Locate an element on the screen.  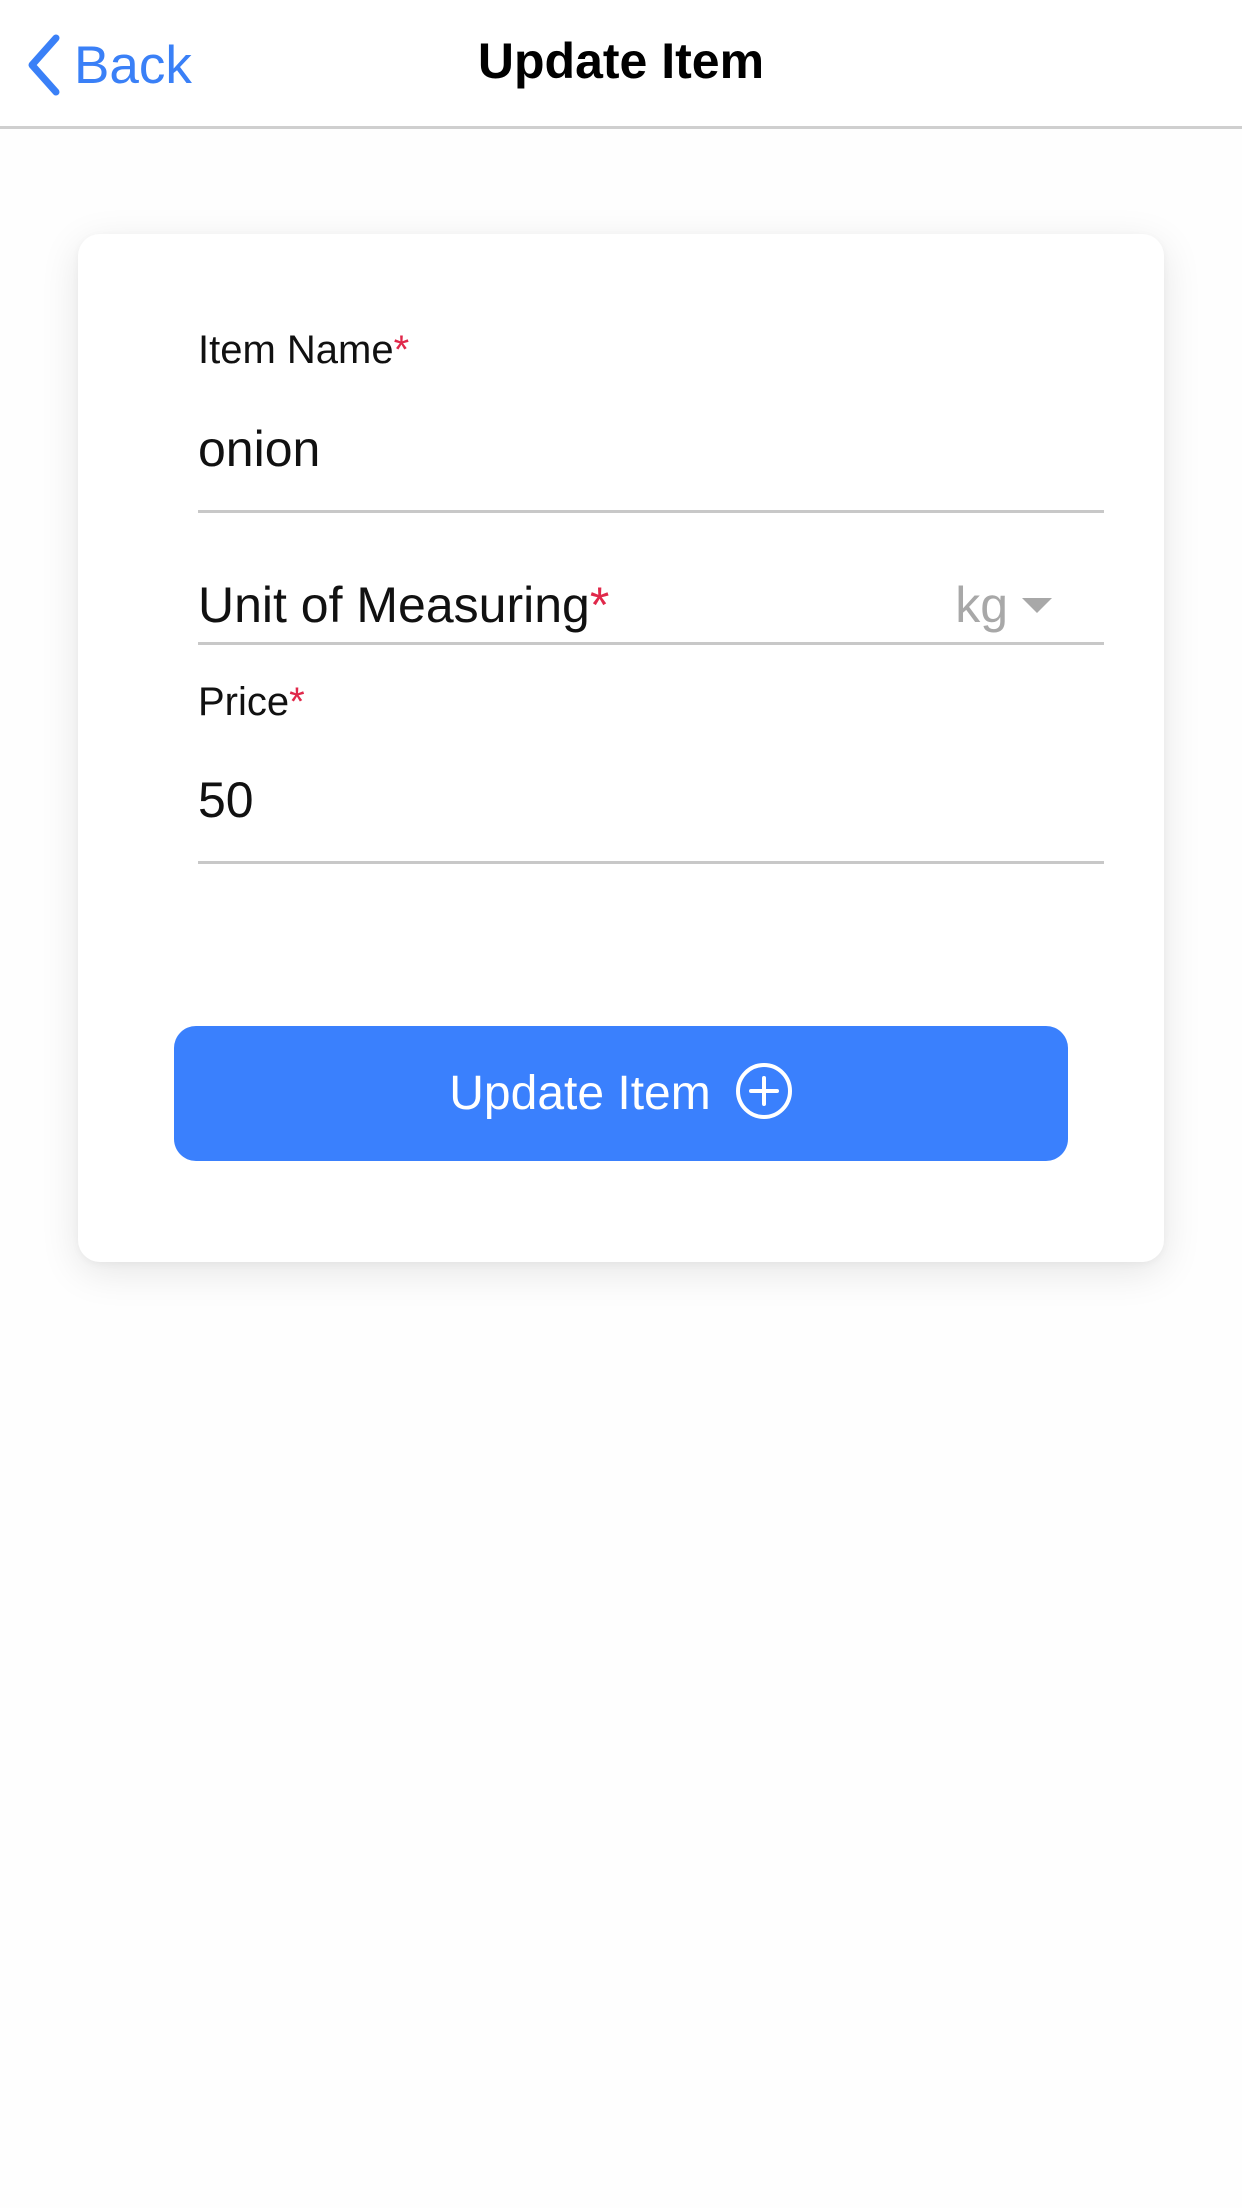
unit-label: Unit of Measuring* is located at coordinates (404, 605).